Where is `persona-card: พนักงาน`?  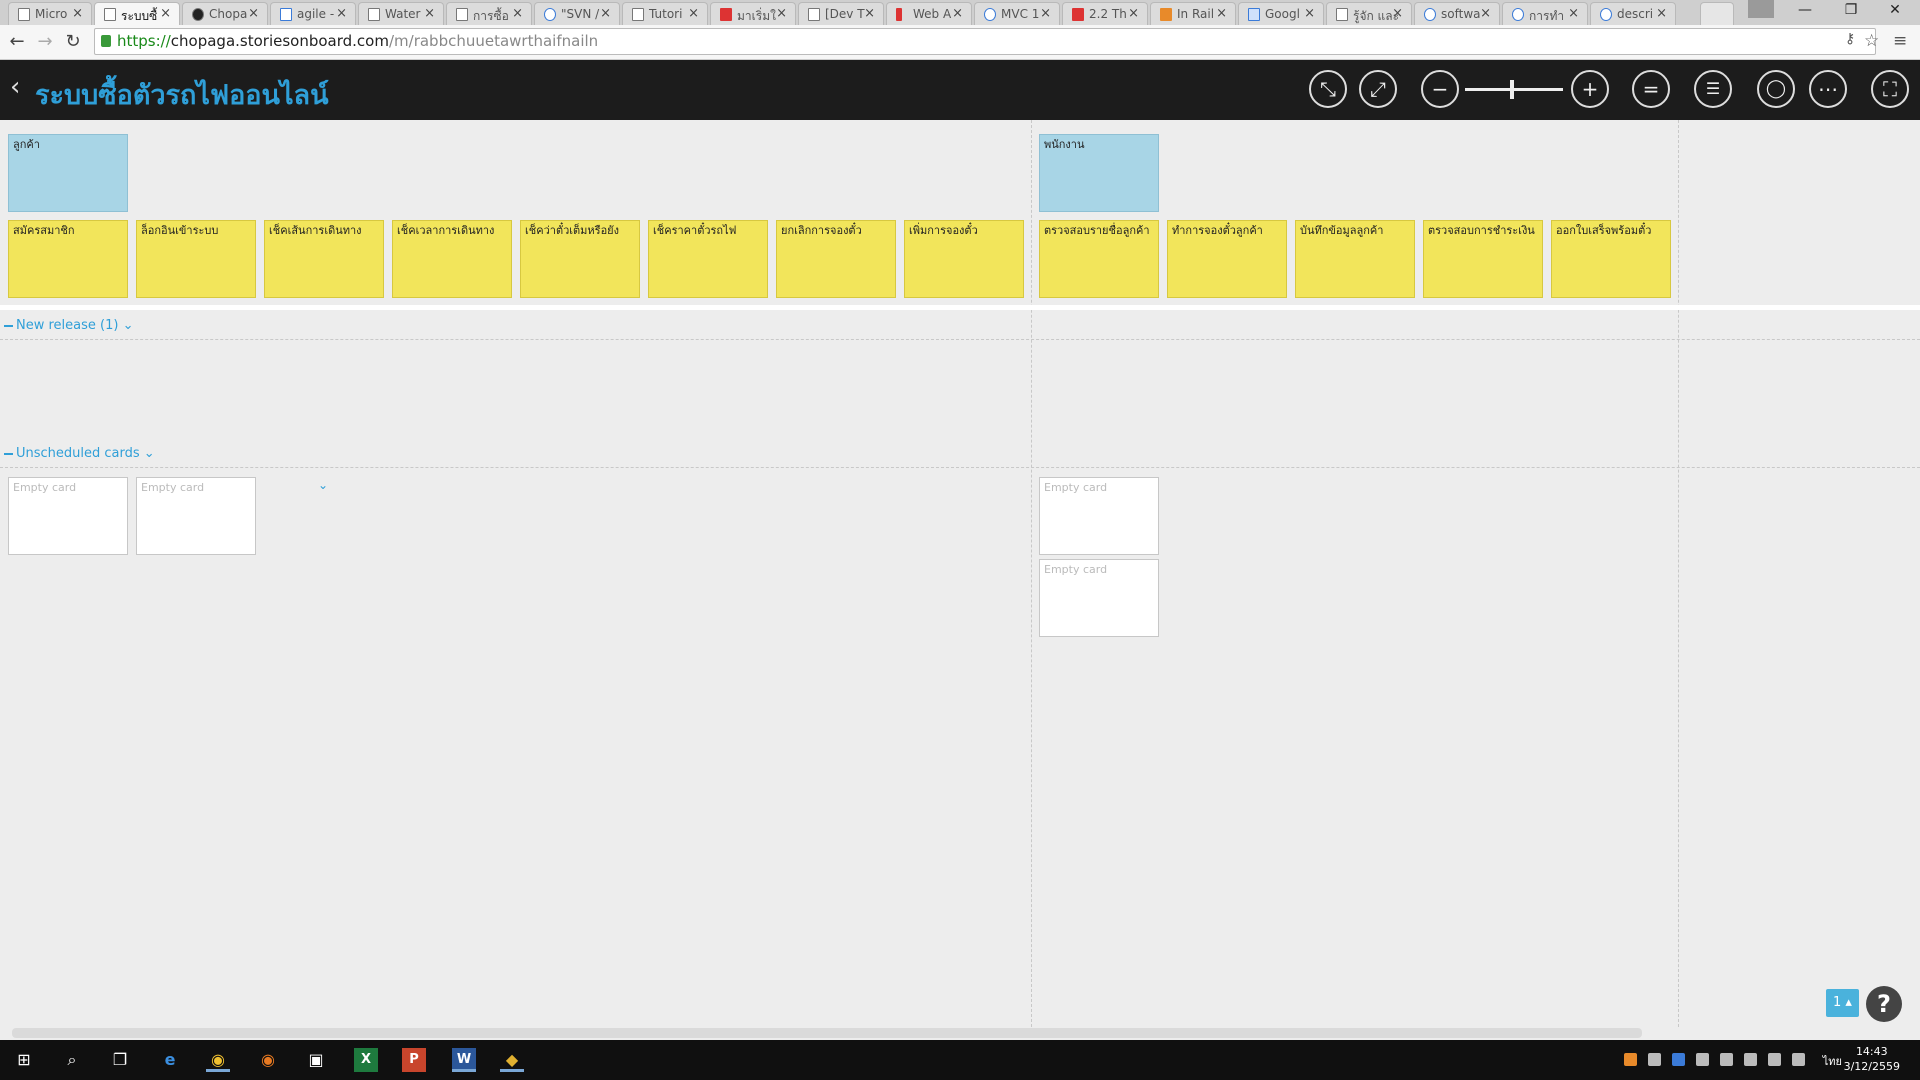 persona-card: พนักงาน is located at coordinates (1099, 173).